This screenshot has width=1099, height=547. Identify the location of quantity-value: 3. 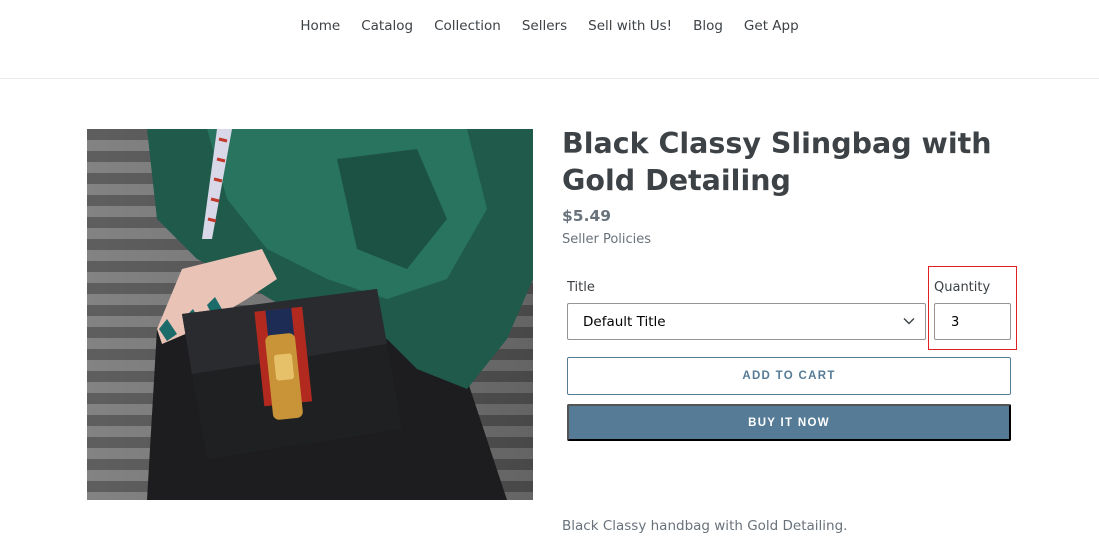
(955, 322).